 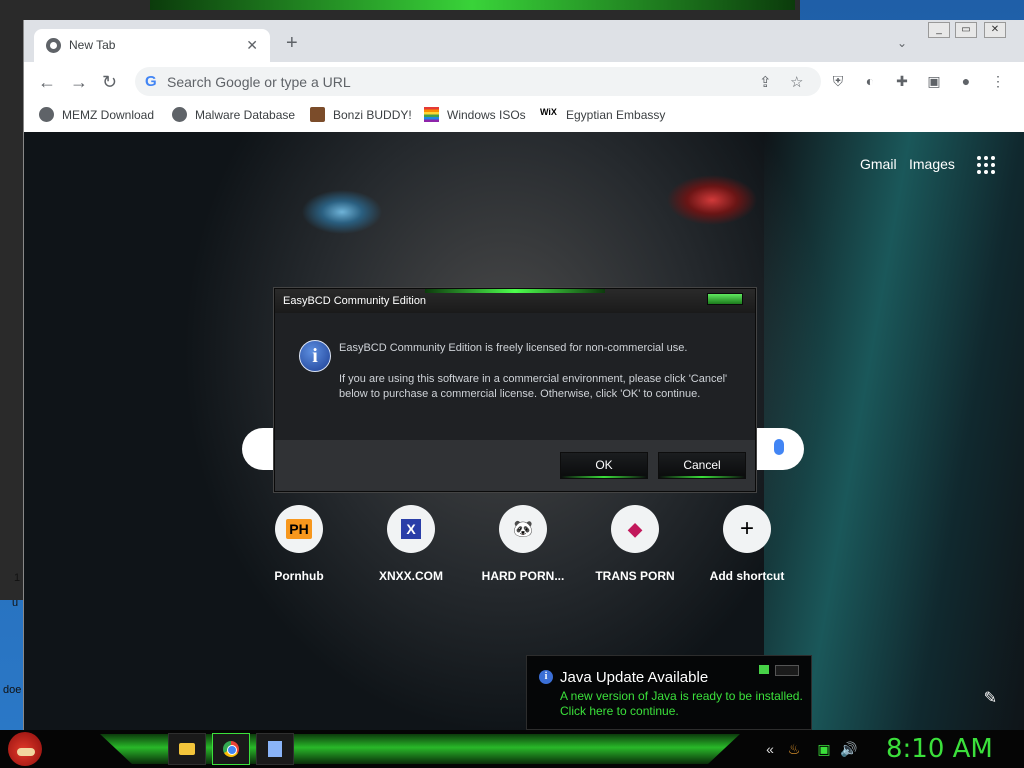 What do you see at coordinates (770, 749) in the screenshot?
I see `tray-show-hidden-icon: «` at bounding box center [770, 749].